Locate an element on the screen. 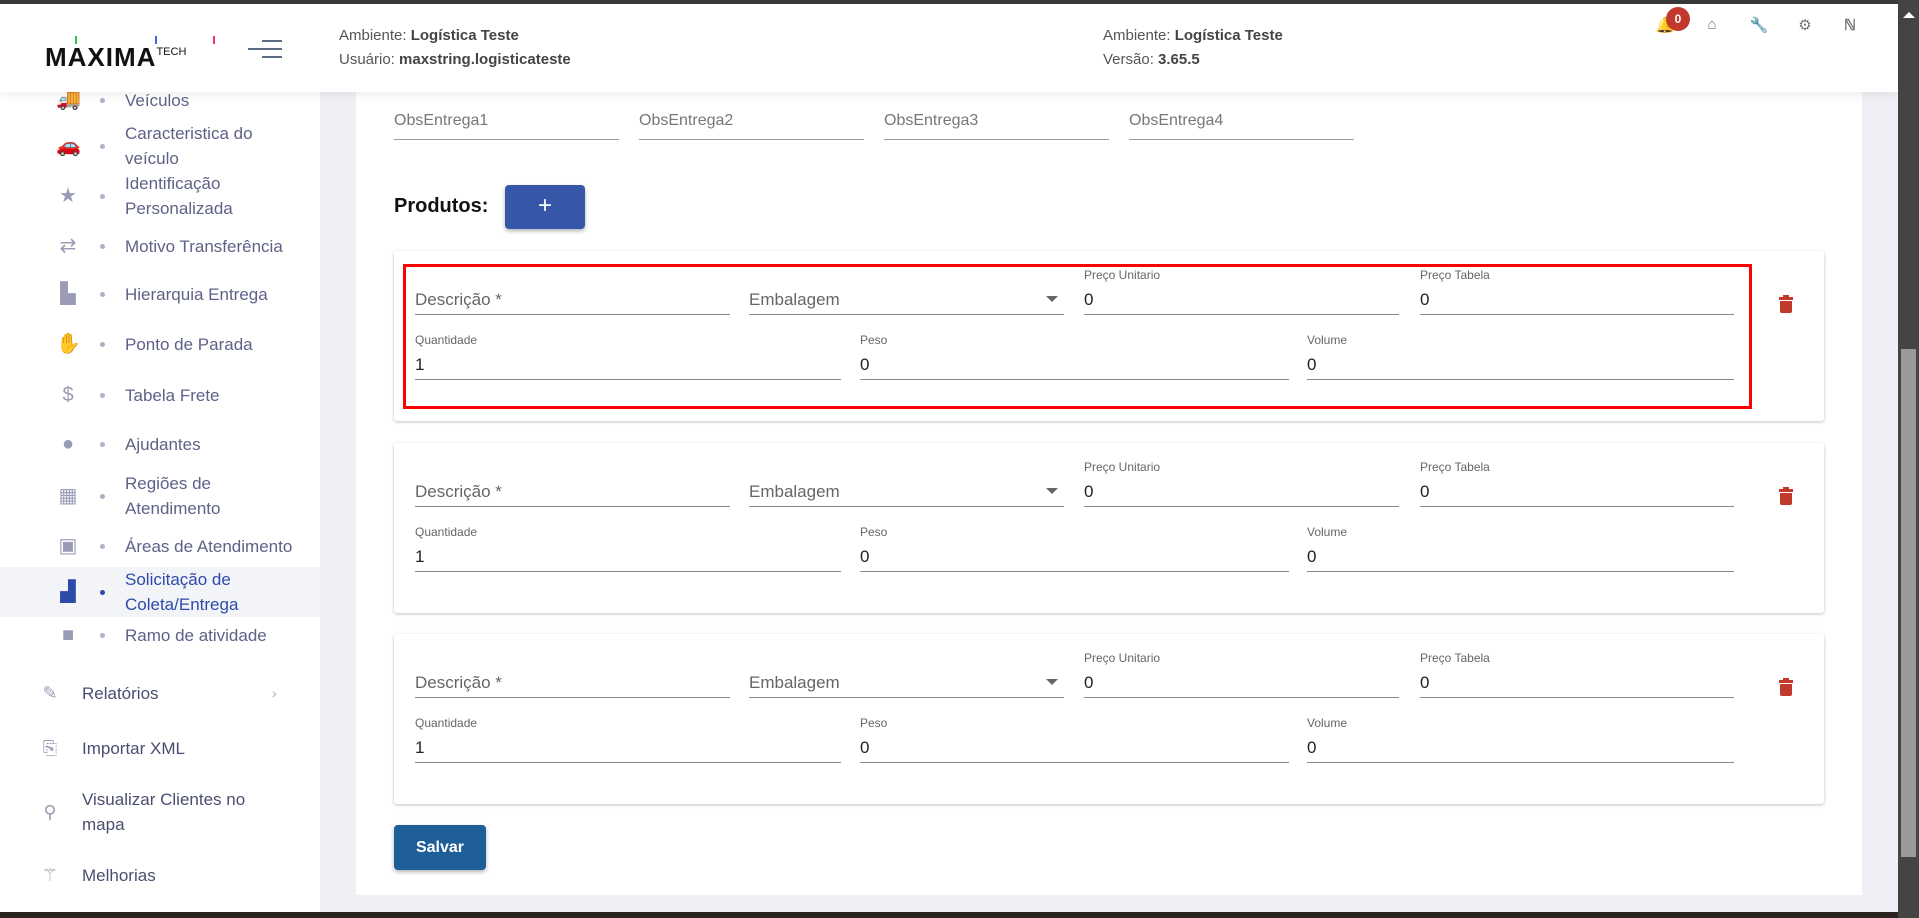 The height and width of the screenshot is (918, 1919). sidebar-item: $ Tabela Frete is located at coordinates (160, 395).